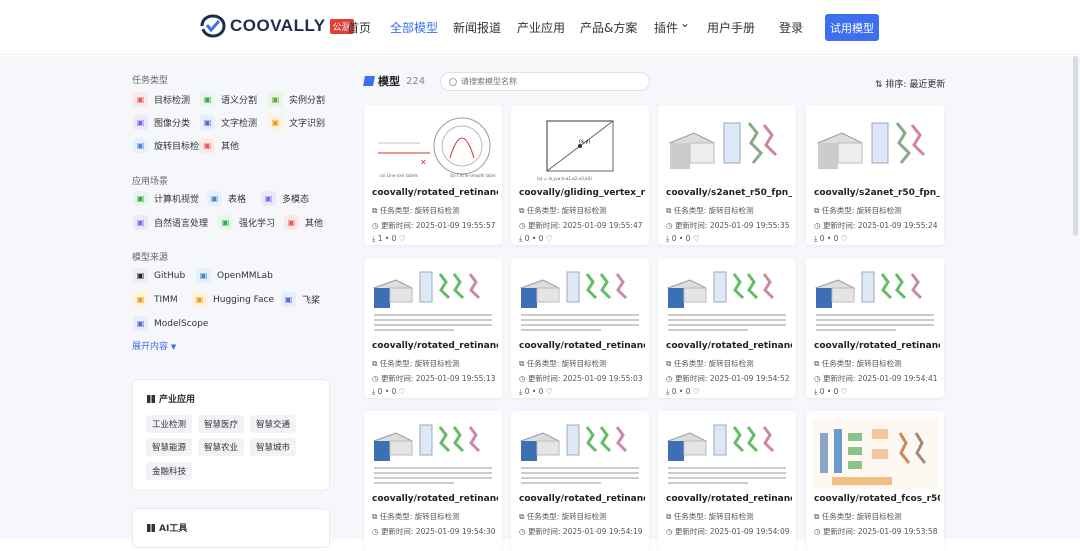  I want to click on sidebar-tasks-3: ▣ 图像分类, so click(161, 122).